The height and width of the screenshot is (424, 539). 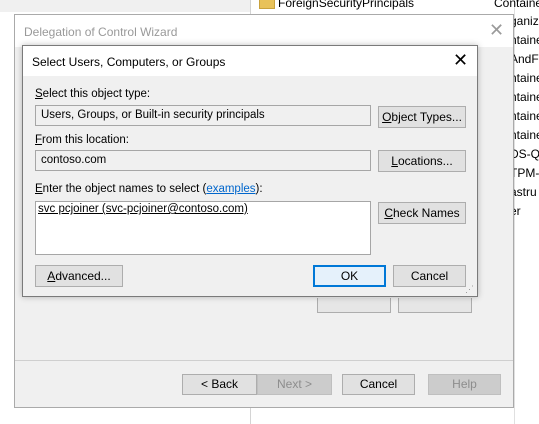 I want to click on location-field: contoso.com, so click(x=203, y=160).